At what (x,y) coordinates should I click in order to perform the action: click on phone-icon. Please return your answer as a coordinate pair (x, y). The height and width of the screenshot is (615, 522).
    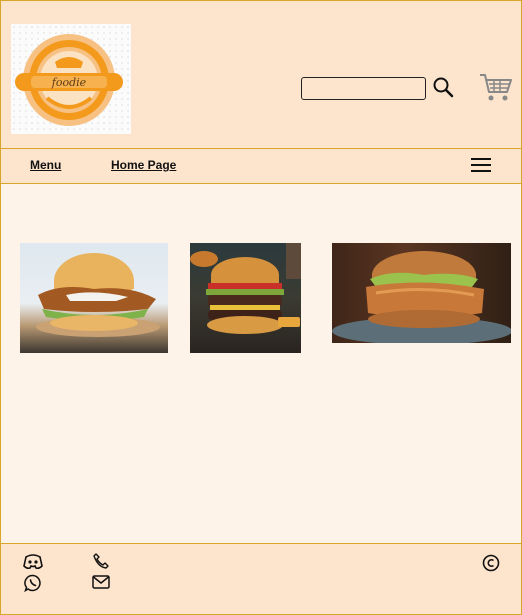
    Looking at the image, I should click on (101, 561).